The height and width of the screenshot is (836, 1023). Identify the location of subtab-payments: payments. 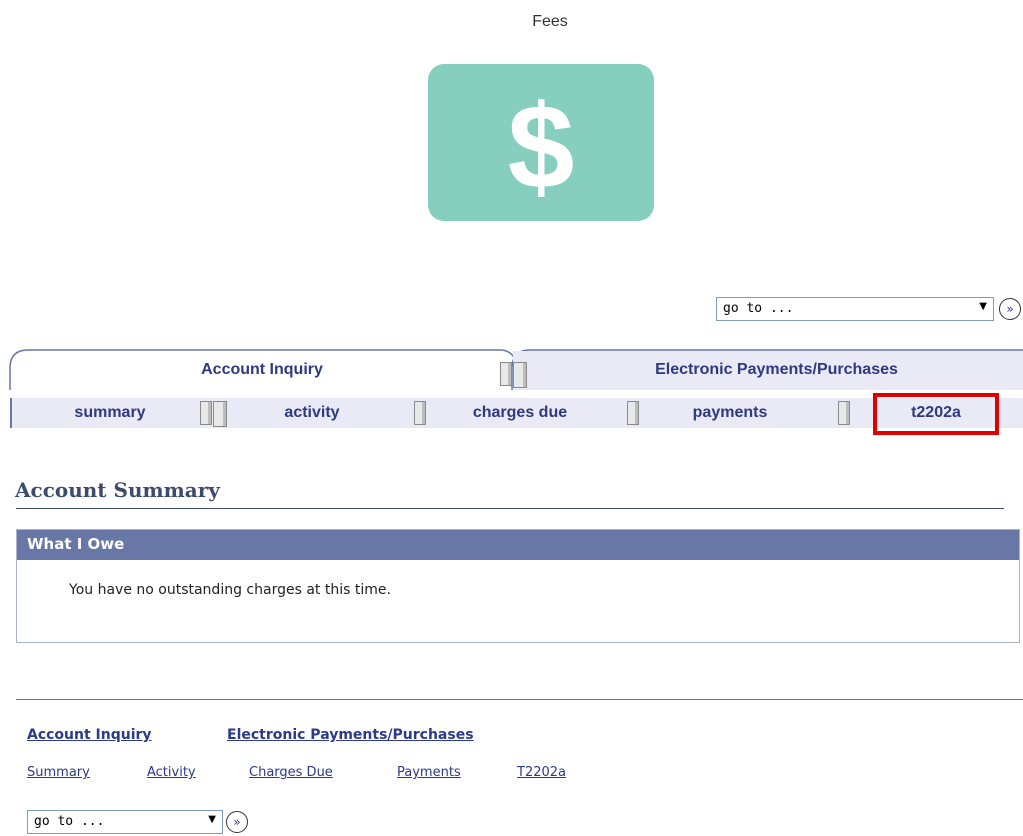
(730, 413).